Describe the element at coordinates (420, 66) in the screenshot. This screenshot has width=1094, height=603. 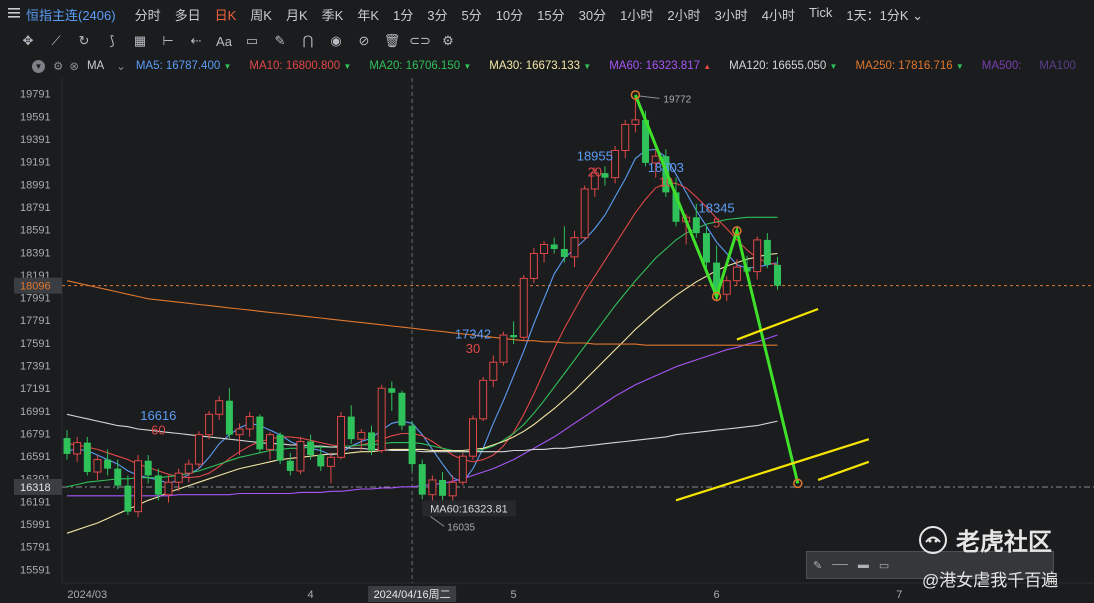
I see `ma-legend-item: MA20: 16706.150 ▼` at that location.